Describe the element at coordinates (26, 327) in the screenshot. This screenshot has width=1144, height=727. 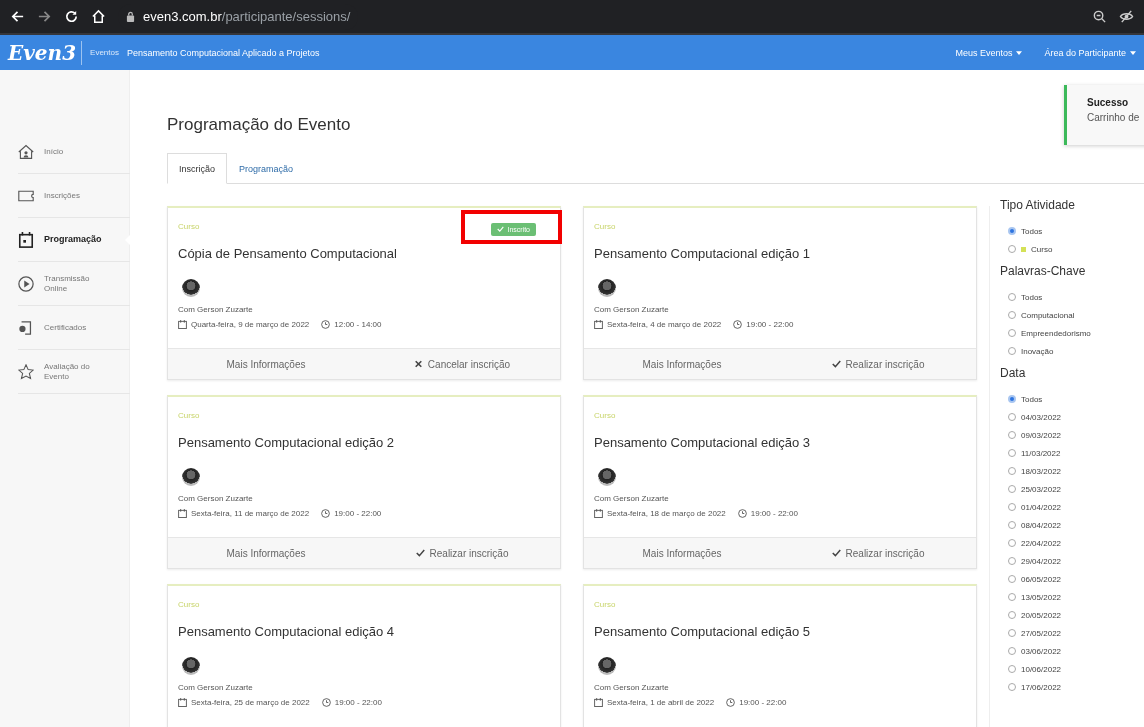
I see `certificate-icon` at that location.